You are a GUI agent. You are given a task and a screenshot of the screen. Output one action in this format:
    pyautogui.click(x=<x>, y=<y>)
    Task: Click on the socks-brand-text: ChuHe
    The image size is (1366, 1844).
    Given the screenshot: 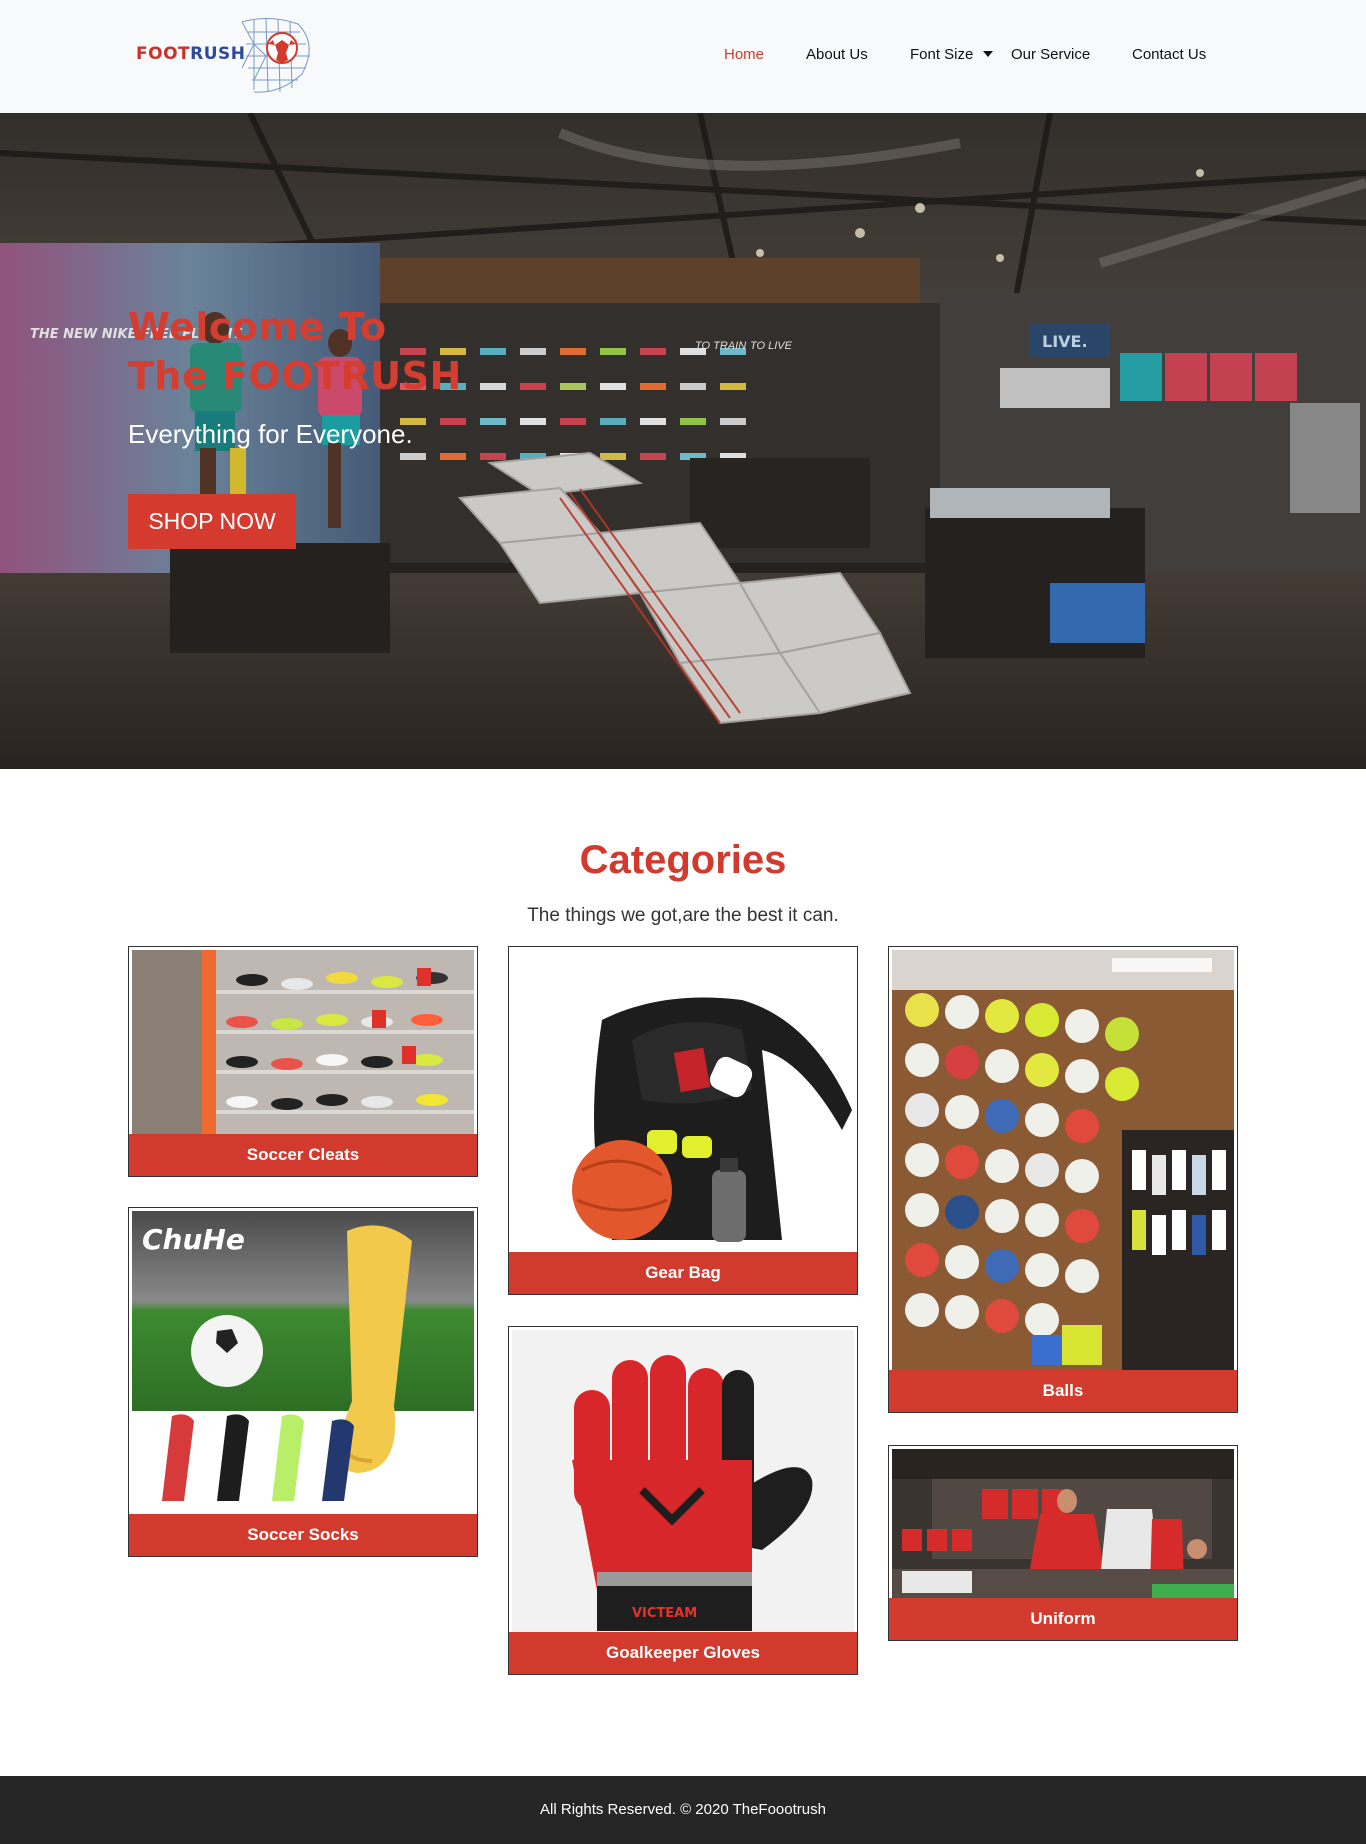 What is the action you would take?
    pyautogui.click(x=193, y=1239)
    